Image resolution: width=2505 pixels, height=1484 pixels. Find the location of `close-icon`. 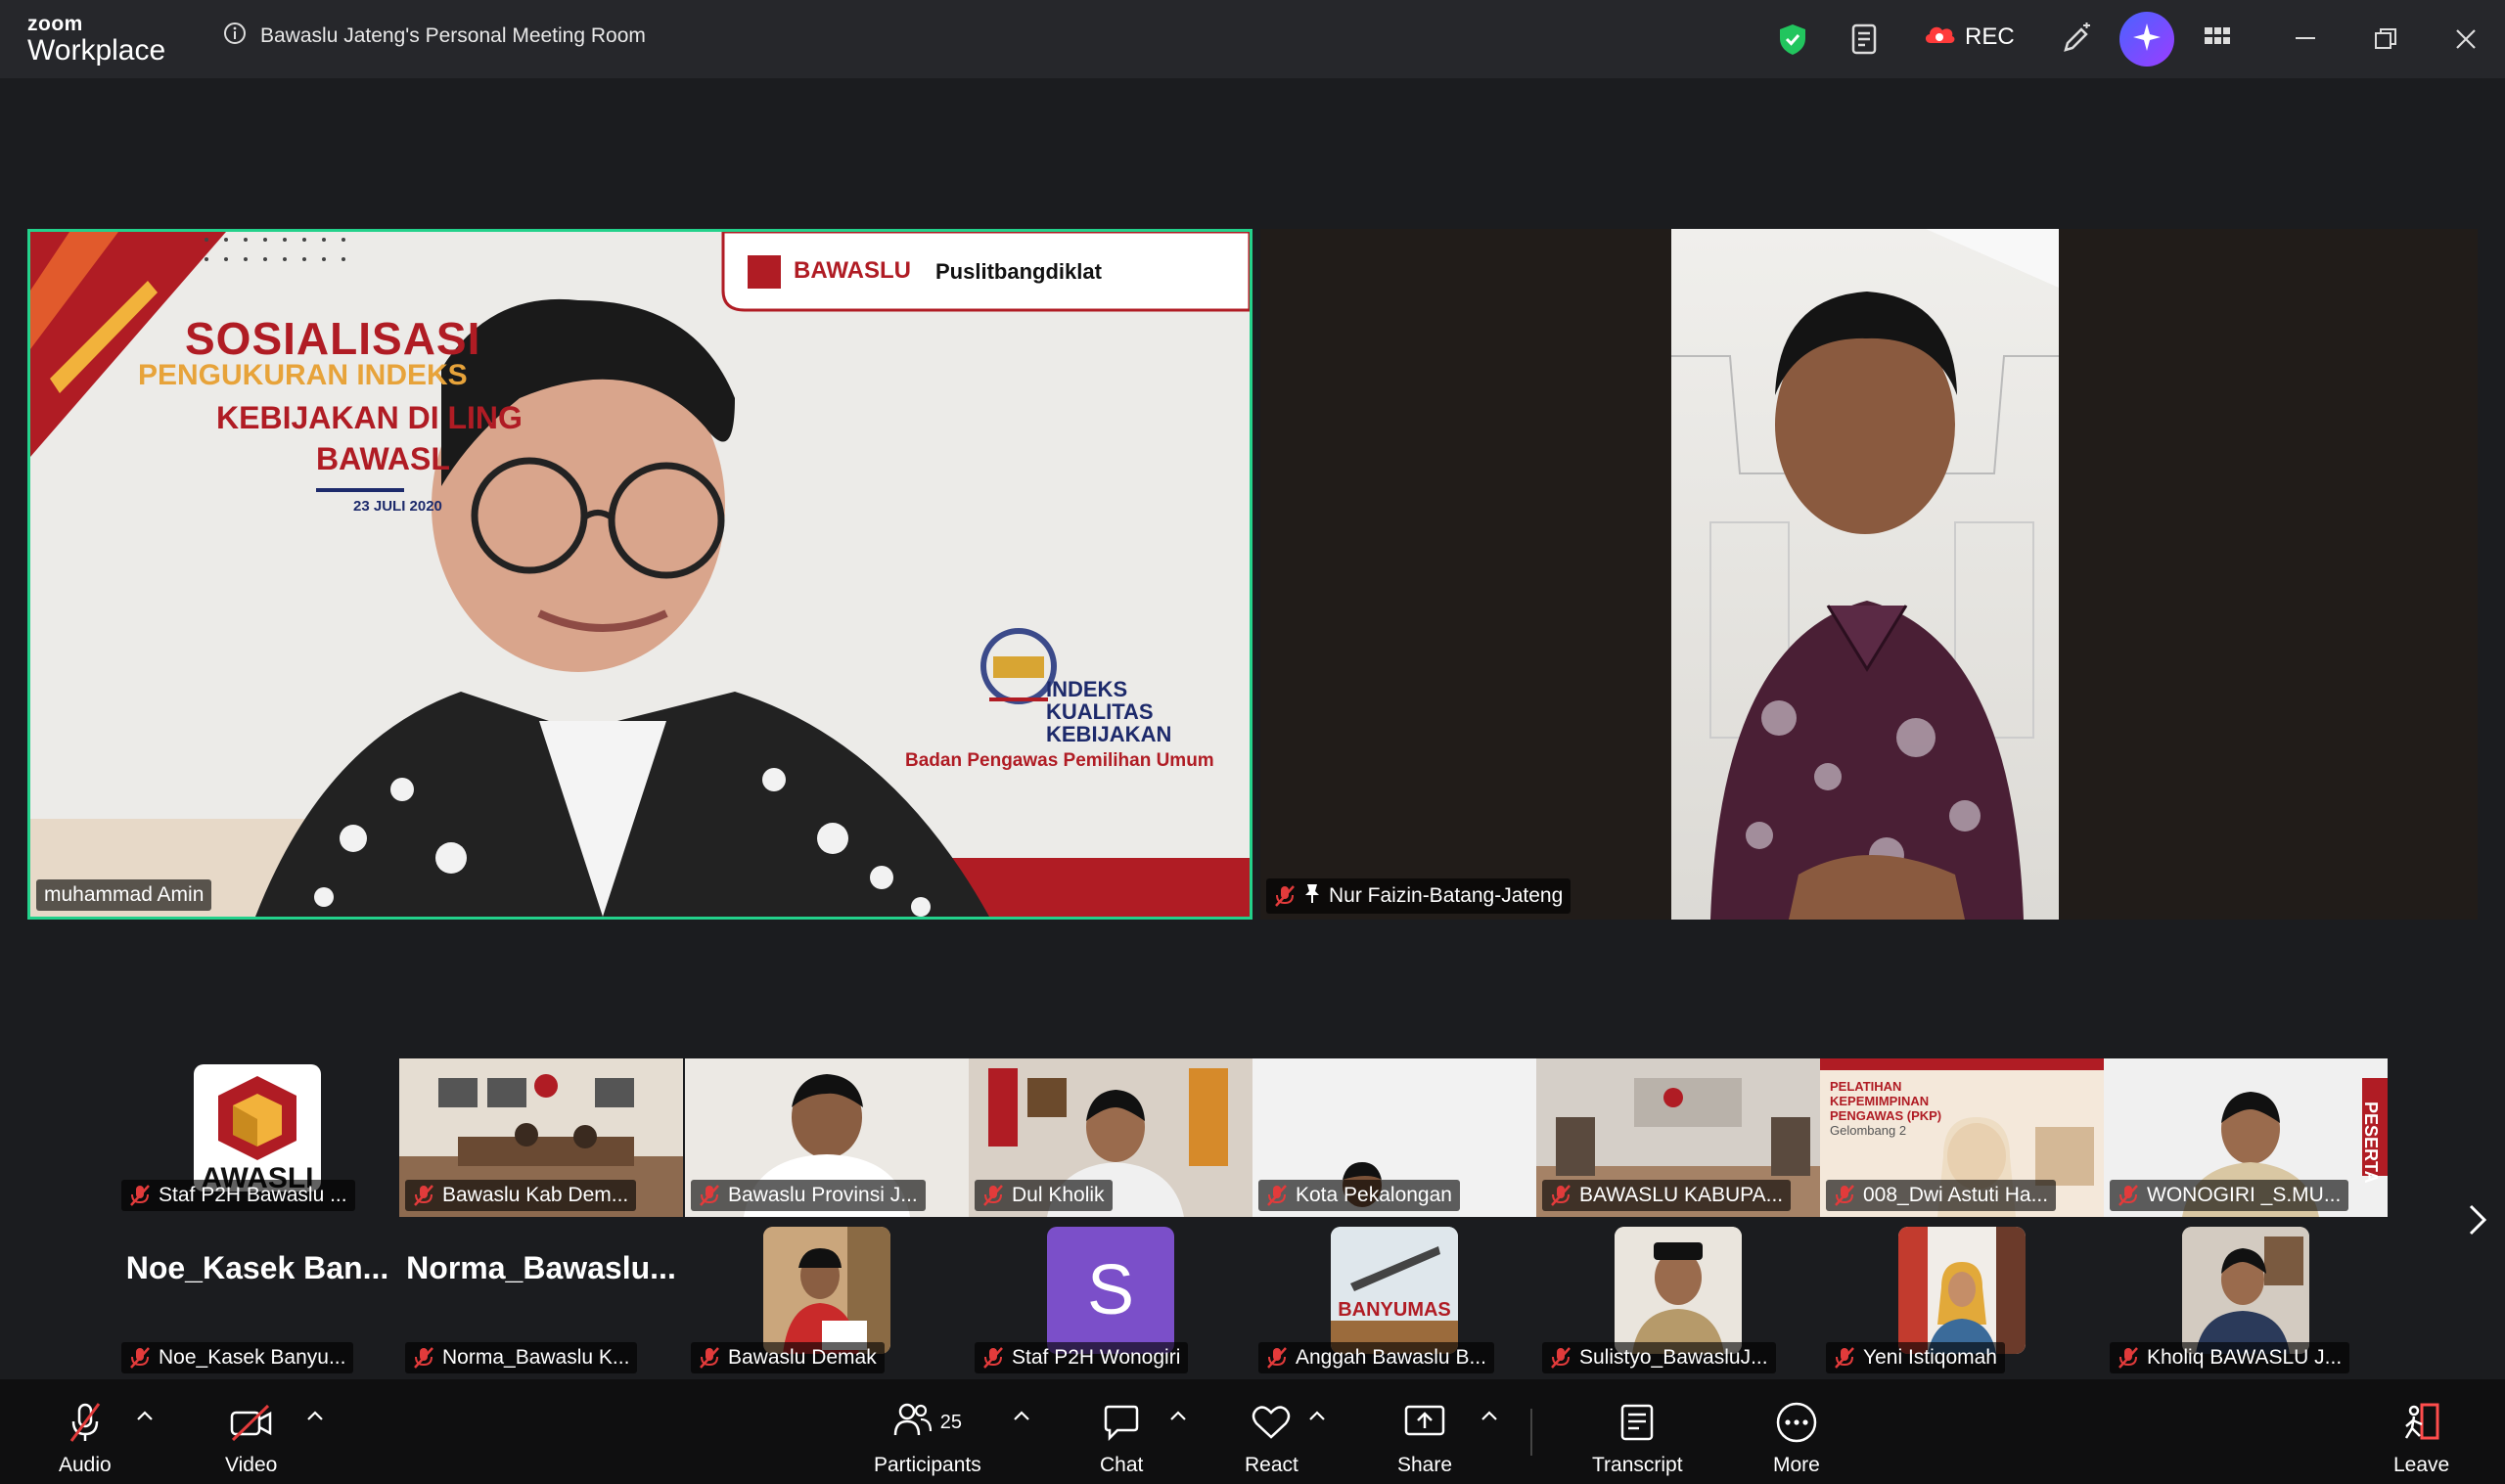

close-icon is located at coordinates (2465, 39).